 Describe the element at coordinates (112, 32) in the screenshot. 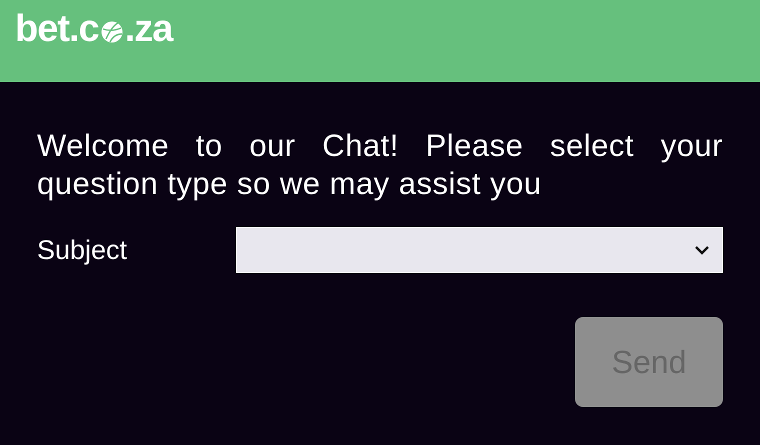

I see `ball-icon` at that location.